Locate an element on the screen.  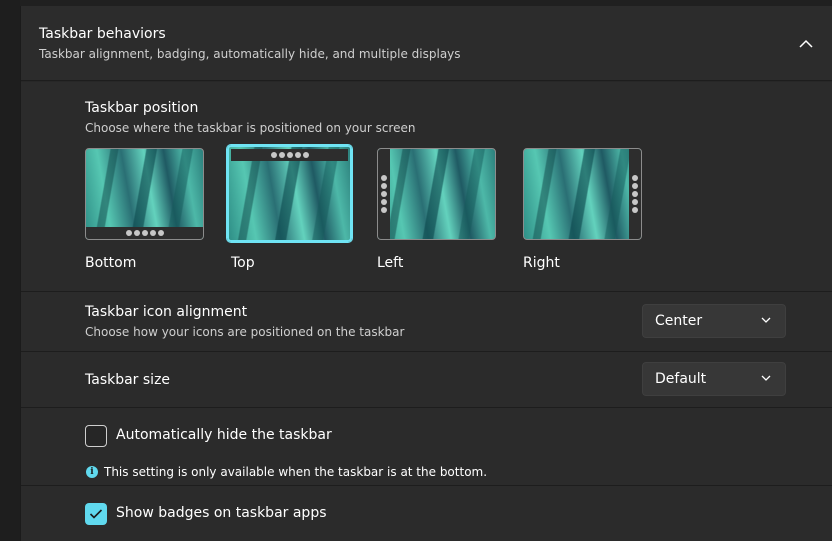
icon-alignment-value: Center is located at coordinates (679, 321).